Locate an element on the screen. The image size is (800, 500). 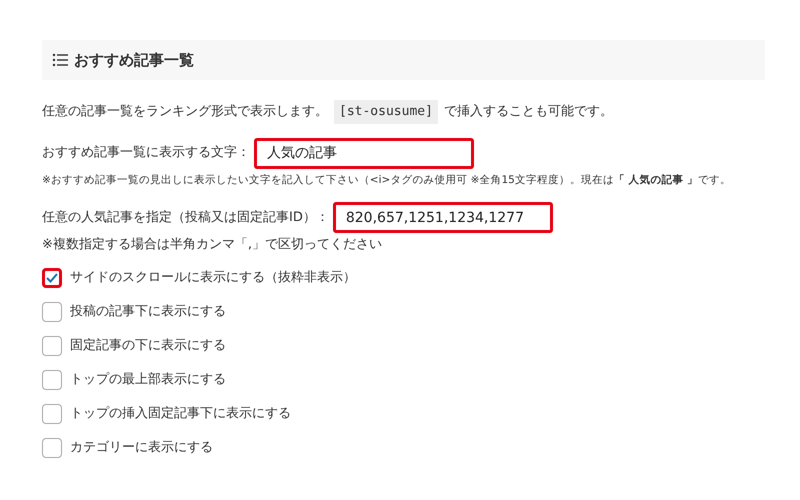
text-field: 820,657,1251,1234,1277 is located at coordinates (442, 218).